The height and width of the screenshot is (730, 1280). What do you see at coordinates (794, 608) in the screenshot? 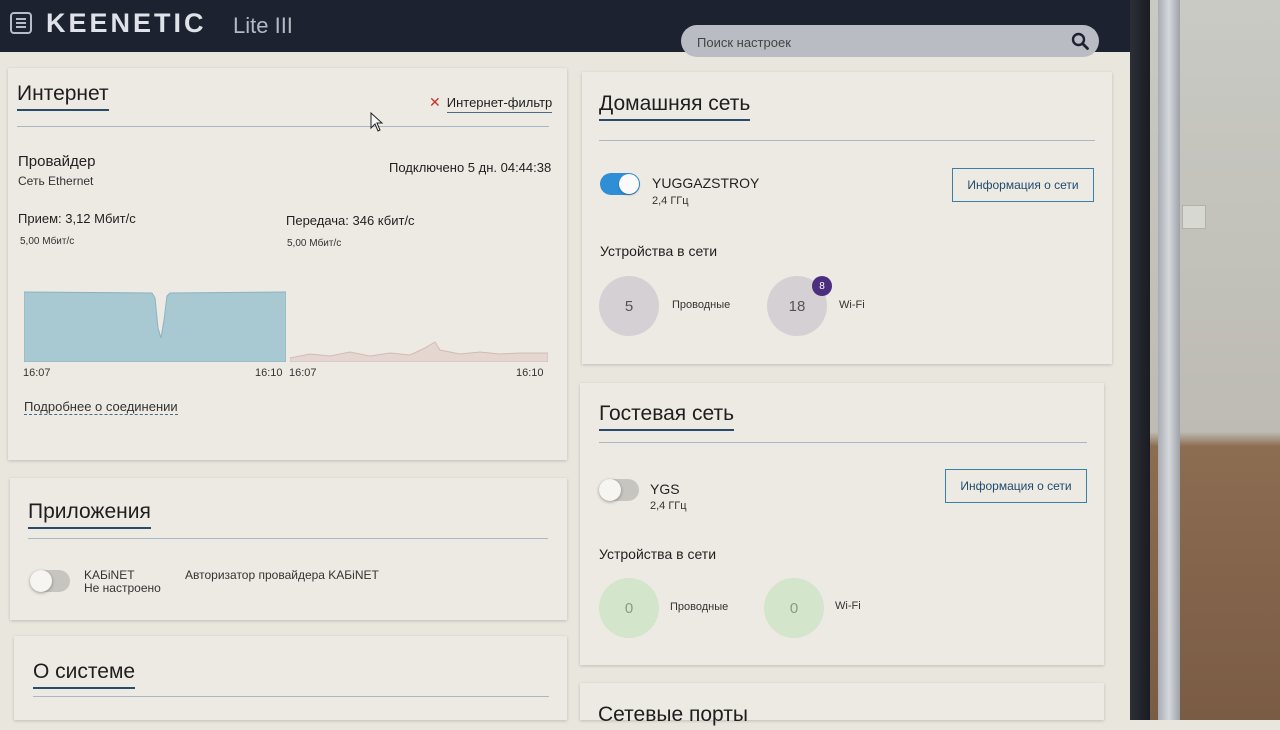
I see `guest-wifi-count: 0` at bounding box center [794, 608].